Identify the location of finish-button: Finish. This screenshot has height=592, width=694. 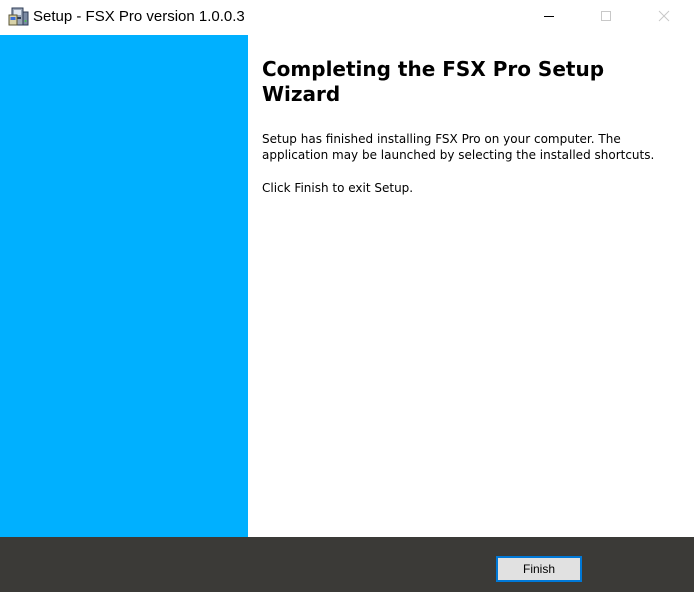
(539, 569).